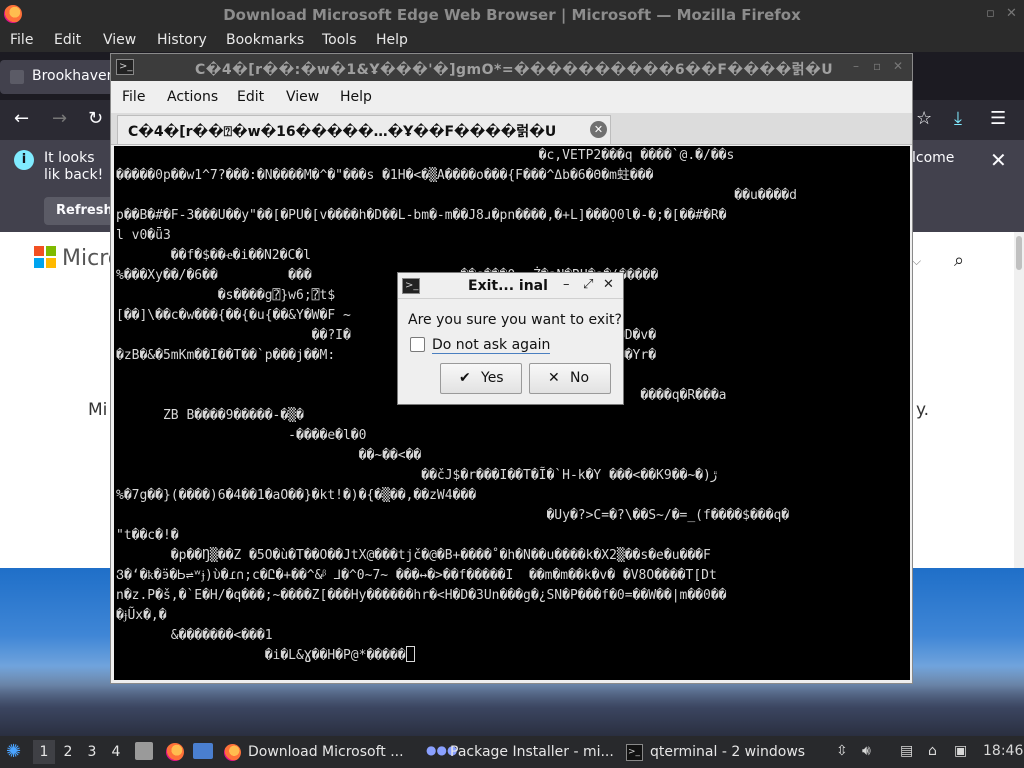 The height and width of the screenshot is (768, 1024). I want to click on do-not-ask-checkbox, so click(417, 344).